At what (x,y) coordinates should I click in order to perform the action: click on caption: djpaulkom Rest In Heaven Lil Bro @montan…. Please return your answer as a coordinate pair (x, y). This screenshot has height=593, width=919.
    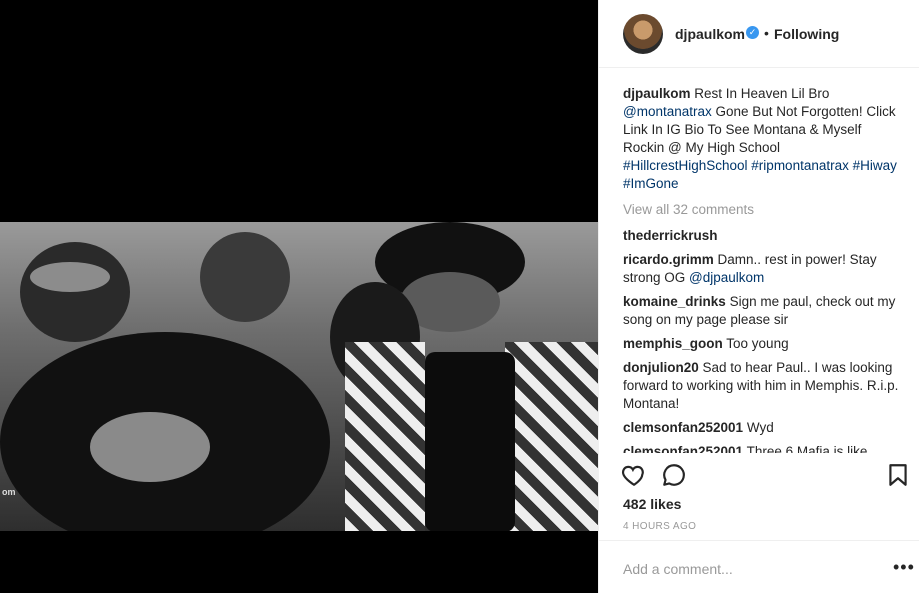
    Looking at the image, I should click on (762, 139).